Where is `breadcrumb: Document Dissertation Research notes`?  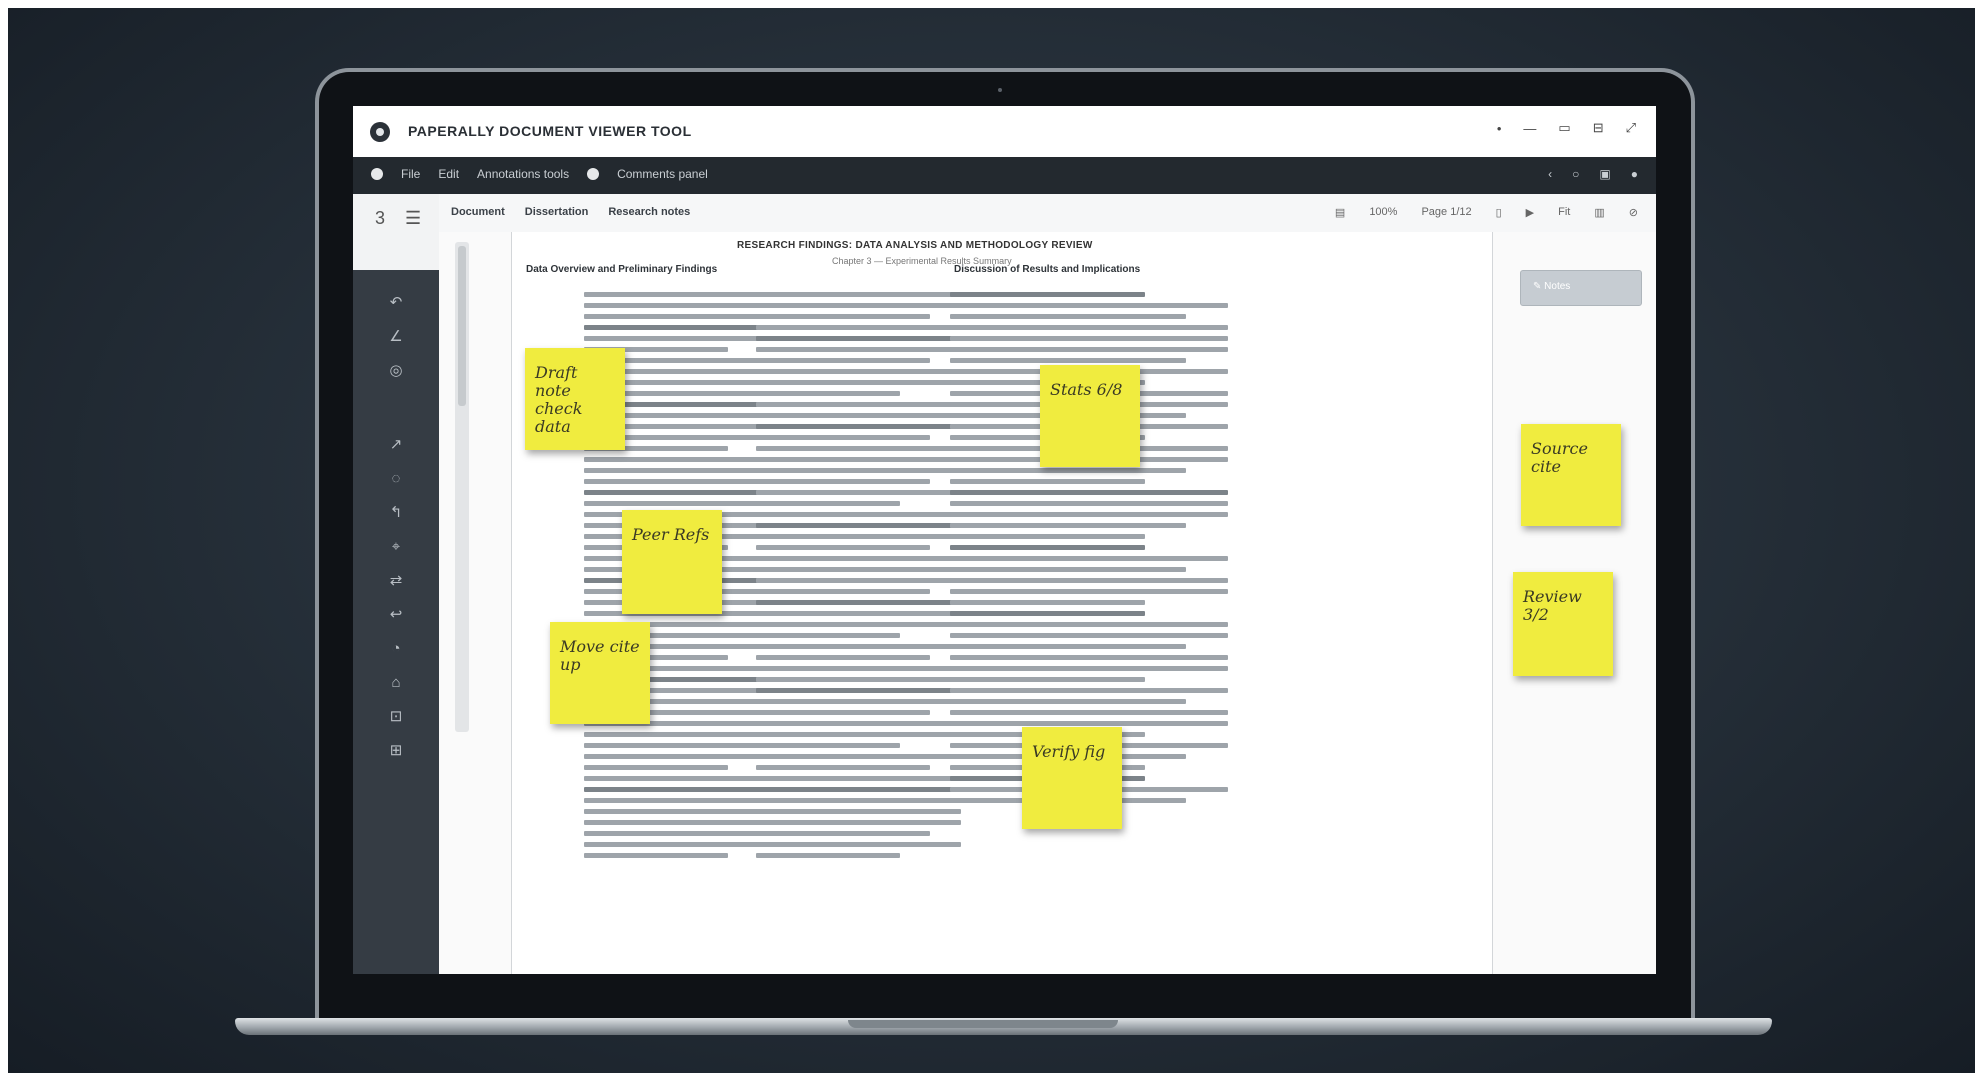 breadcrumb: Document Dissertation Research notes is located at coordinates (570, 212).